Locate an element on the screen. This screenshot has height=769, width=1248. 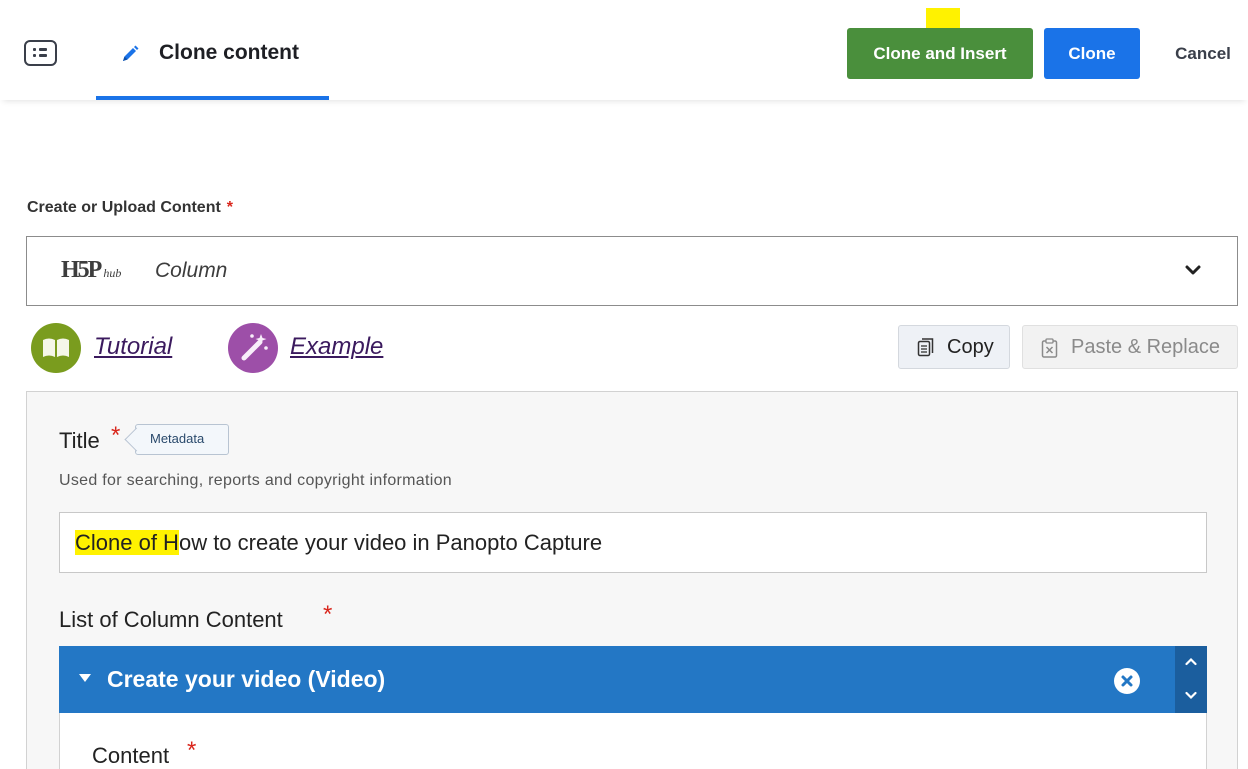
copy-button: Copy is located at coordinates (954, 347).